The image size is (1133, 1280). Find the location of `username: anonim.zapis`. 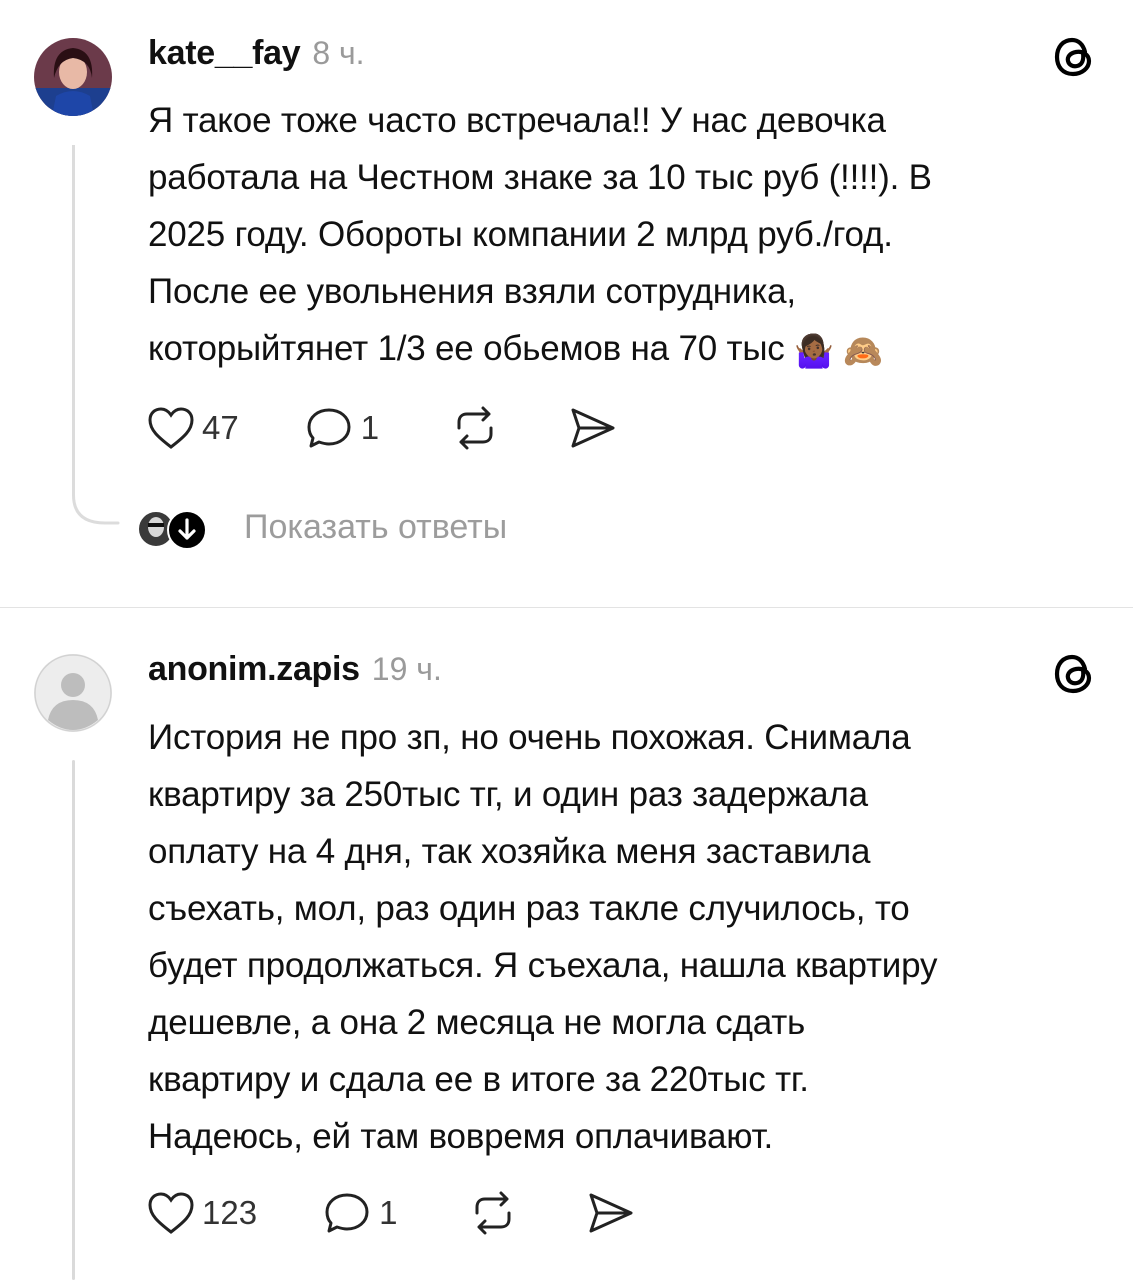

username: anonim.zapis is located at coordinates (254, 669).